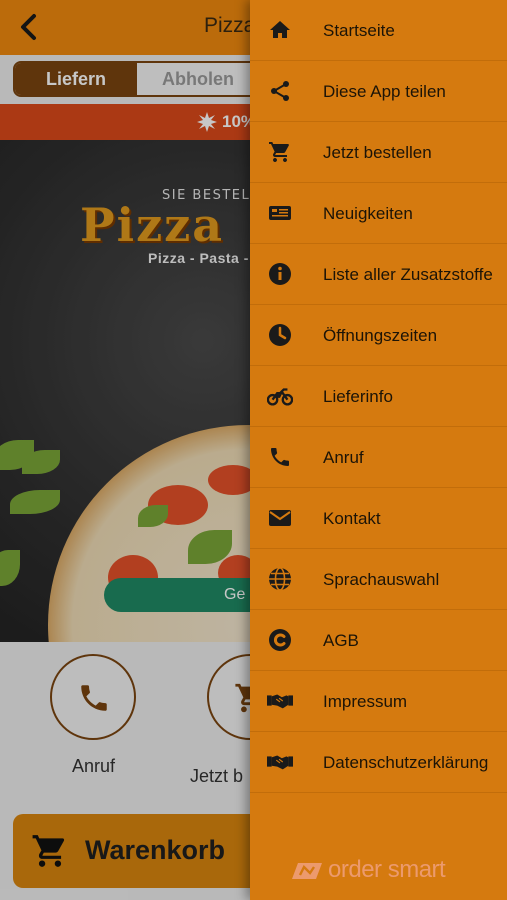  I want to click on menu-item-label: Liste aller Zusatzstoffe, so click(408, 274).